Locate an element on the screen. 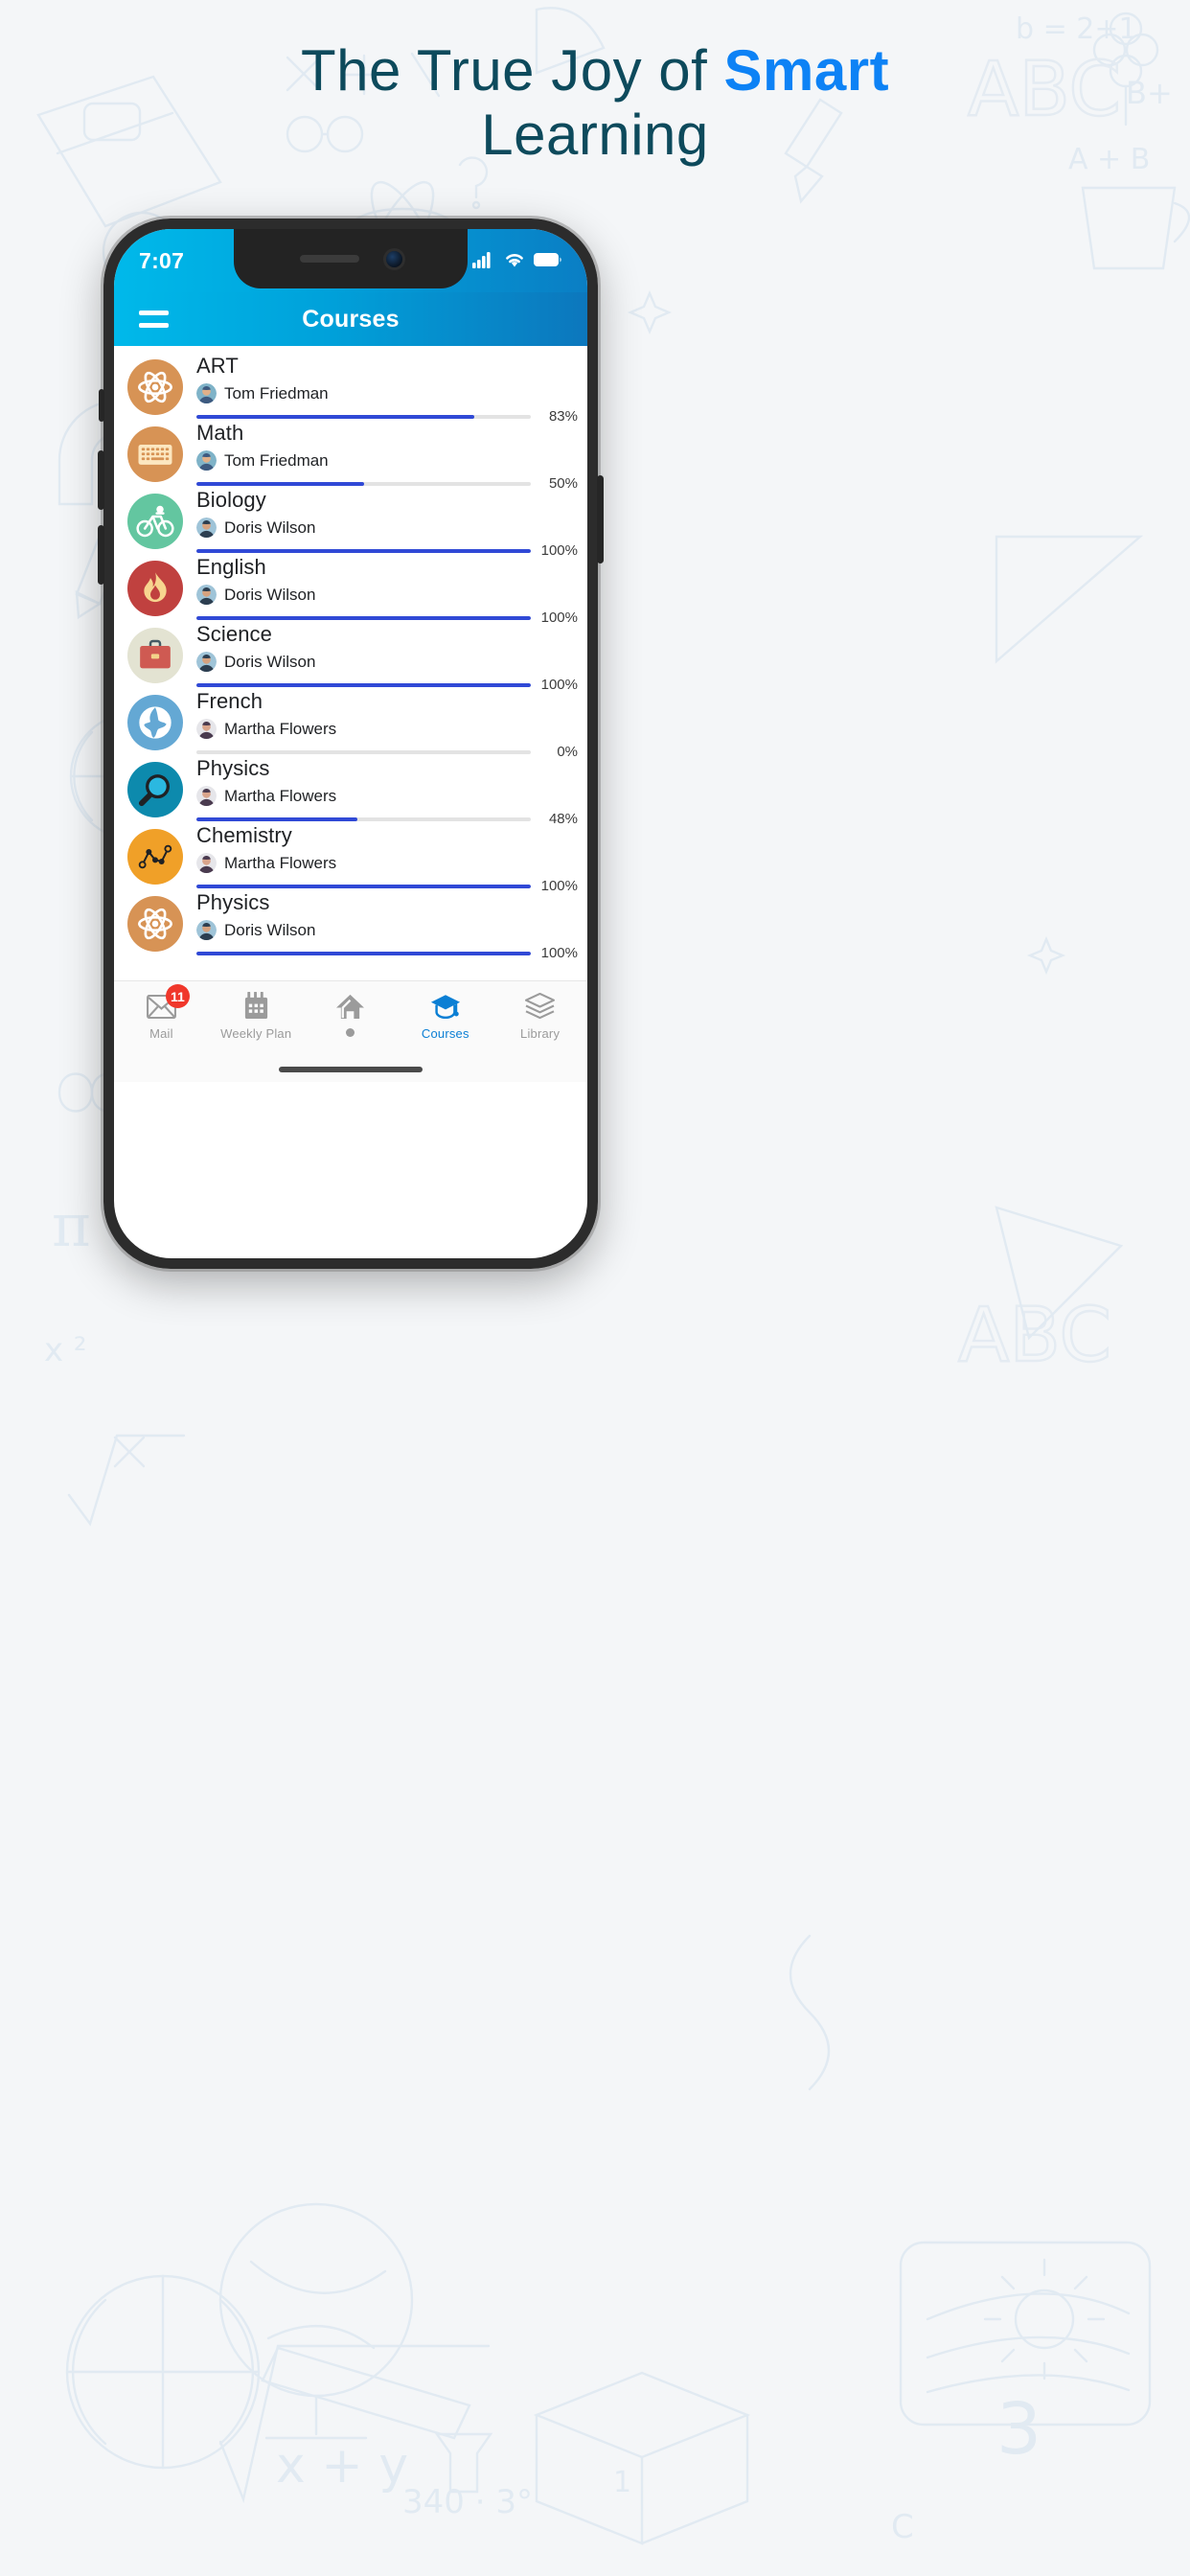 Image resolution: width=1190 pixels, height=2576 pixels. globe-icon is located at coordinates (155, 722).